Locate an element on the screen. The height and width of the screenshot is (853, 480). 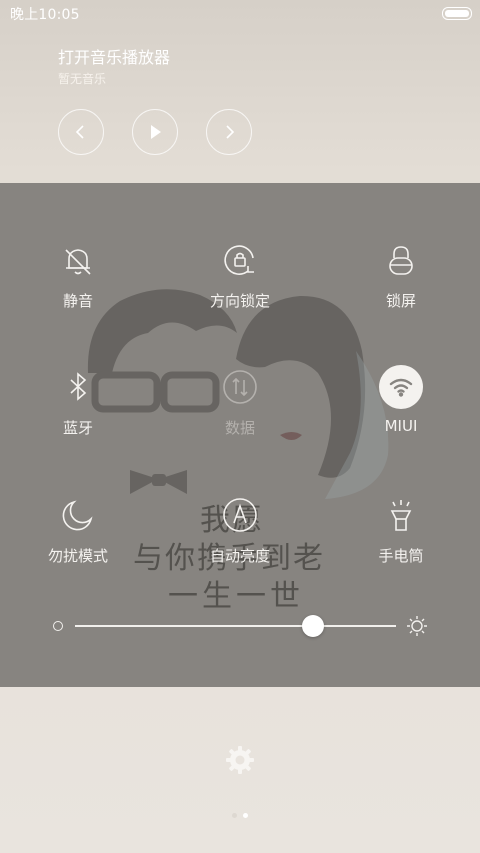
play-button is located at coordinates (155, 132).